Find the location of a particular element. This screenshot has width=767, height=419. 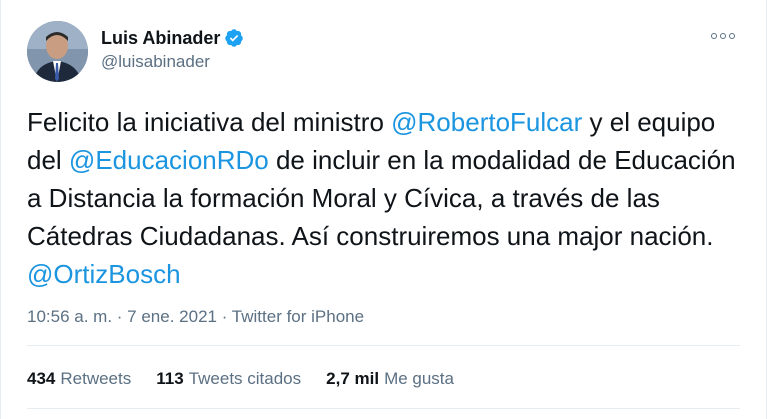

likes-count: 2,7 mil is located at coordinates (353, 378).